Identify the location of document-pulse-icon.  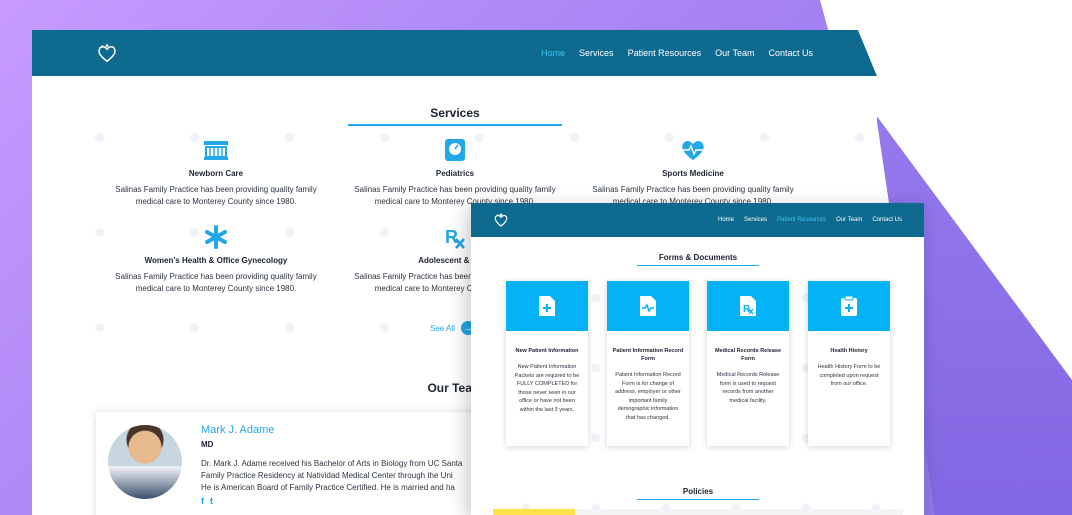
(648, 306).